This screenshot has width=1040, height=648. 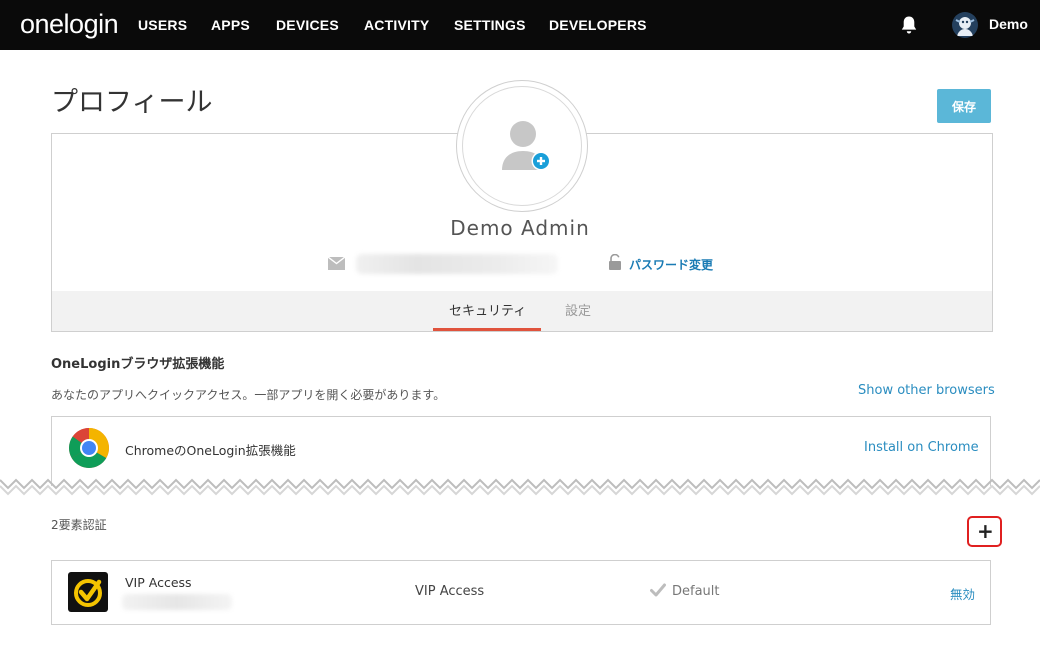 I want to click on vip-checkmark-logo-icon, so click(x=88, y=593).